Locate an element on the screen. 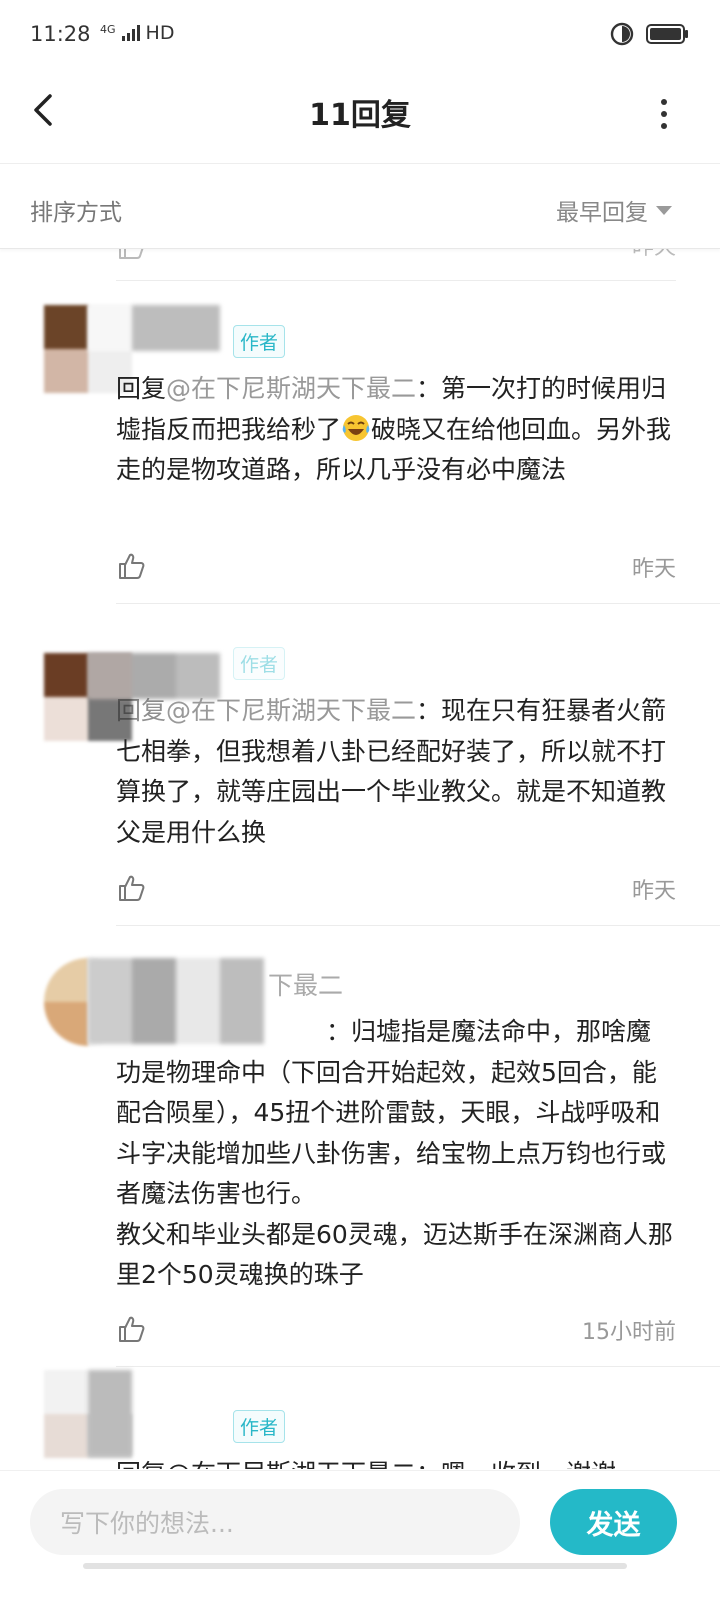  sort-bar: 排序方式 最早回复 is located at coordinates (360, 207).